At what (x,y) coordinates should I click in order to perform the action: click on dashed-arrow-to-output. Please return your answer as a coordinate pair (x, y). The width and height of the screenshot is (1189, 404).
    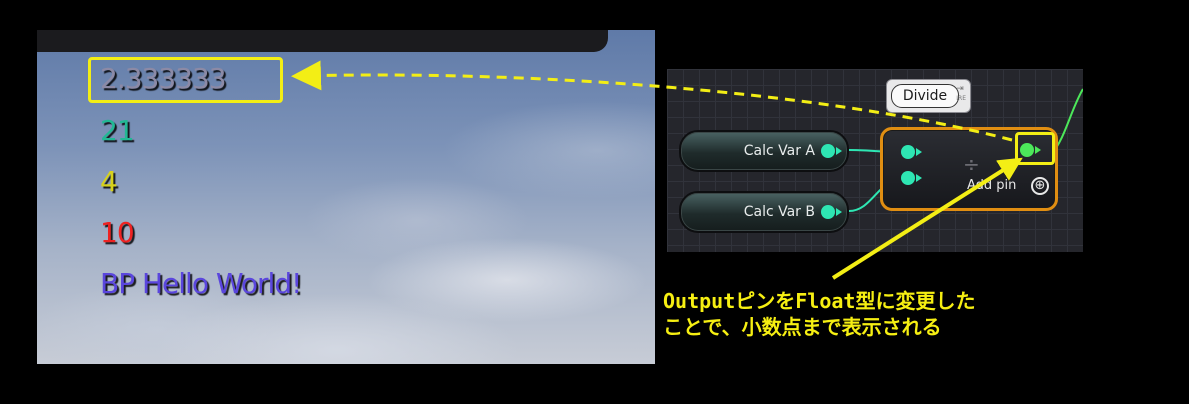
    Looking at the image, I should click on (652, 101).